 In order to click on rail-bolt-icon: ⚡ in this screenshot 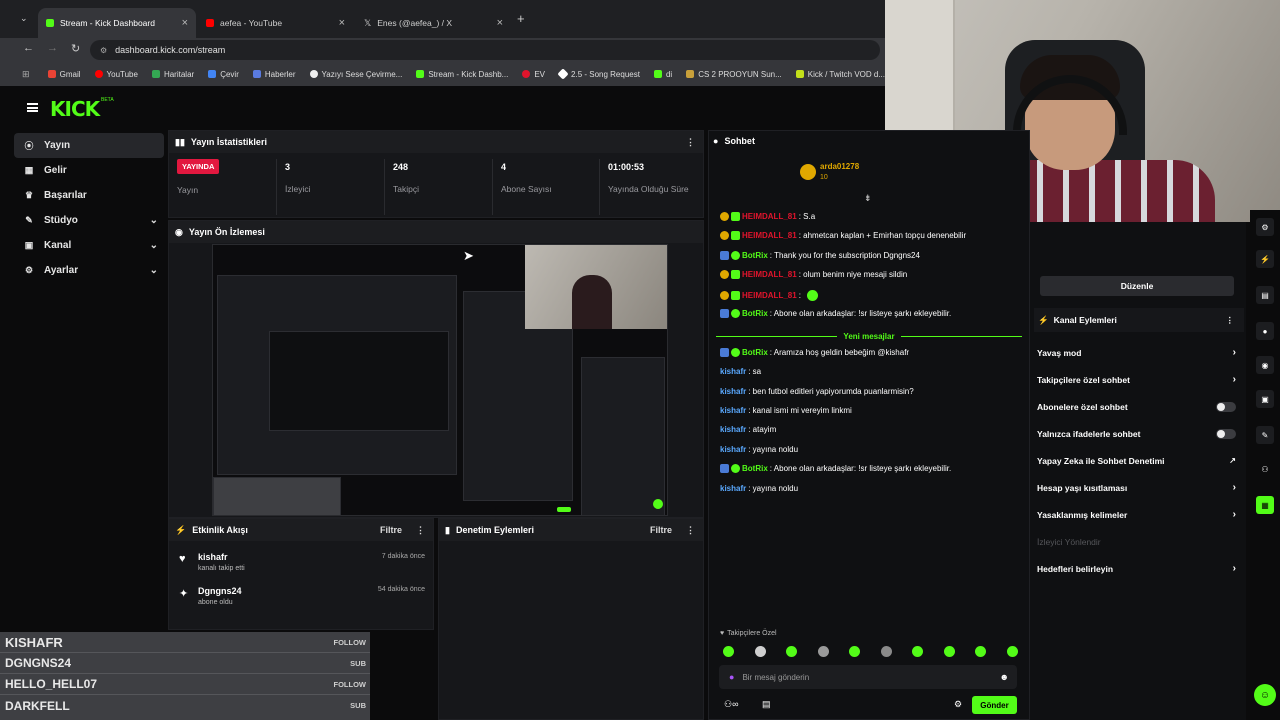, I will do `click(1265, 259)`.